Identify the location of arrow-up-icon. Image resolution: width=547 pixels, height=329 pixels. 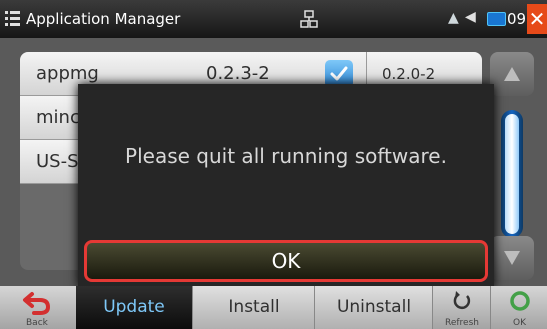
(512, 74).